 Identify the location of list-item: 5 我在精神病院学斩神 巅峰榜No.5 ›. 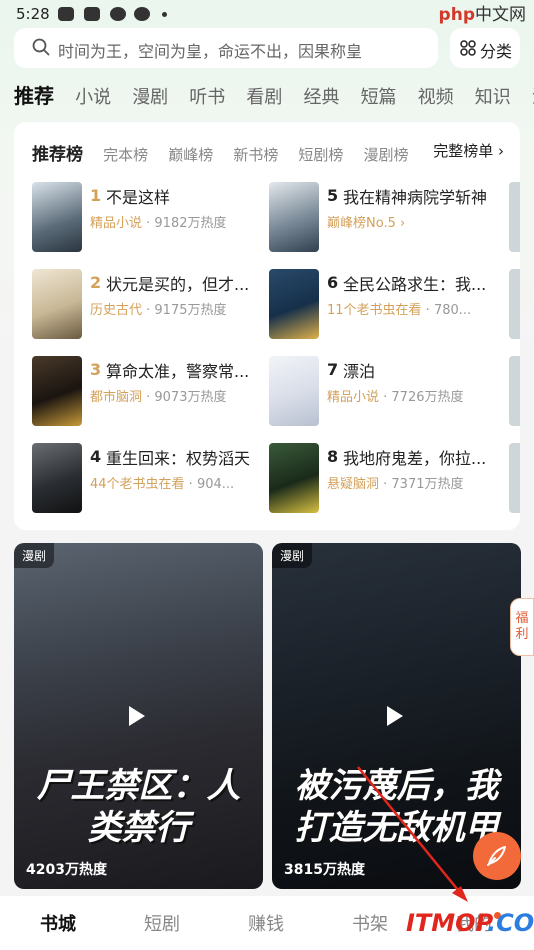
(383, 218).